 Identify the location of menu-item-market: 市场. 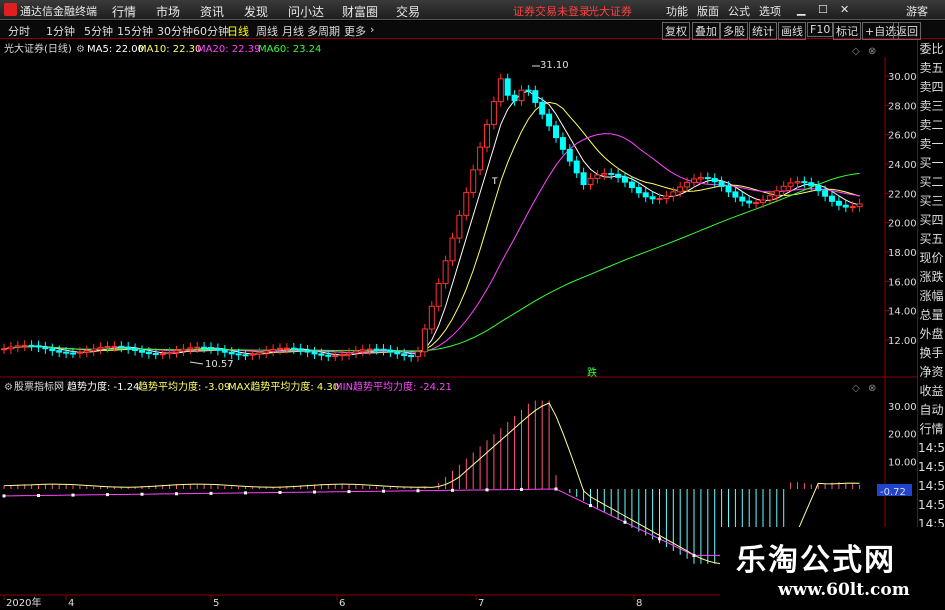
(168, 11).